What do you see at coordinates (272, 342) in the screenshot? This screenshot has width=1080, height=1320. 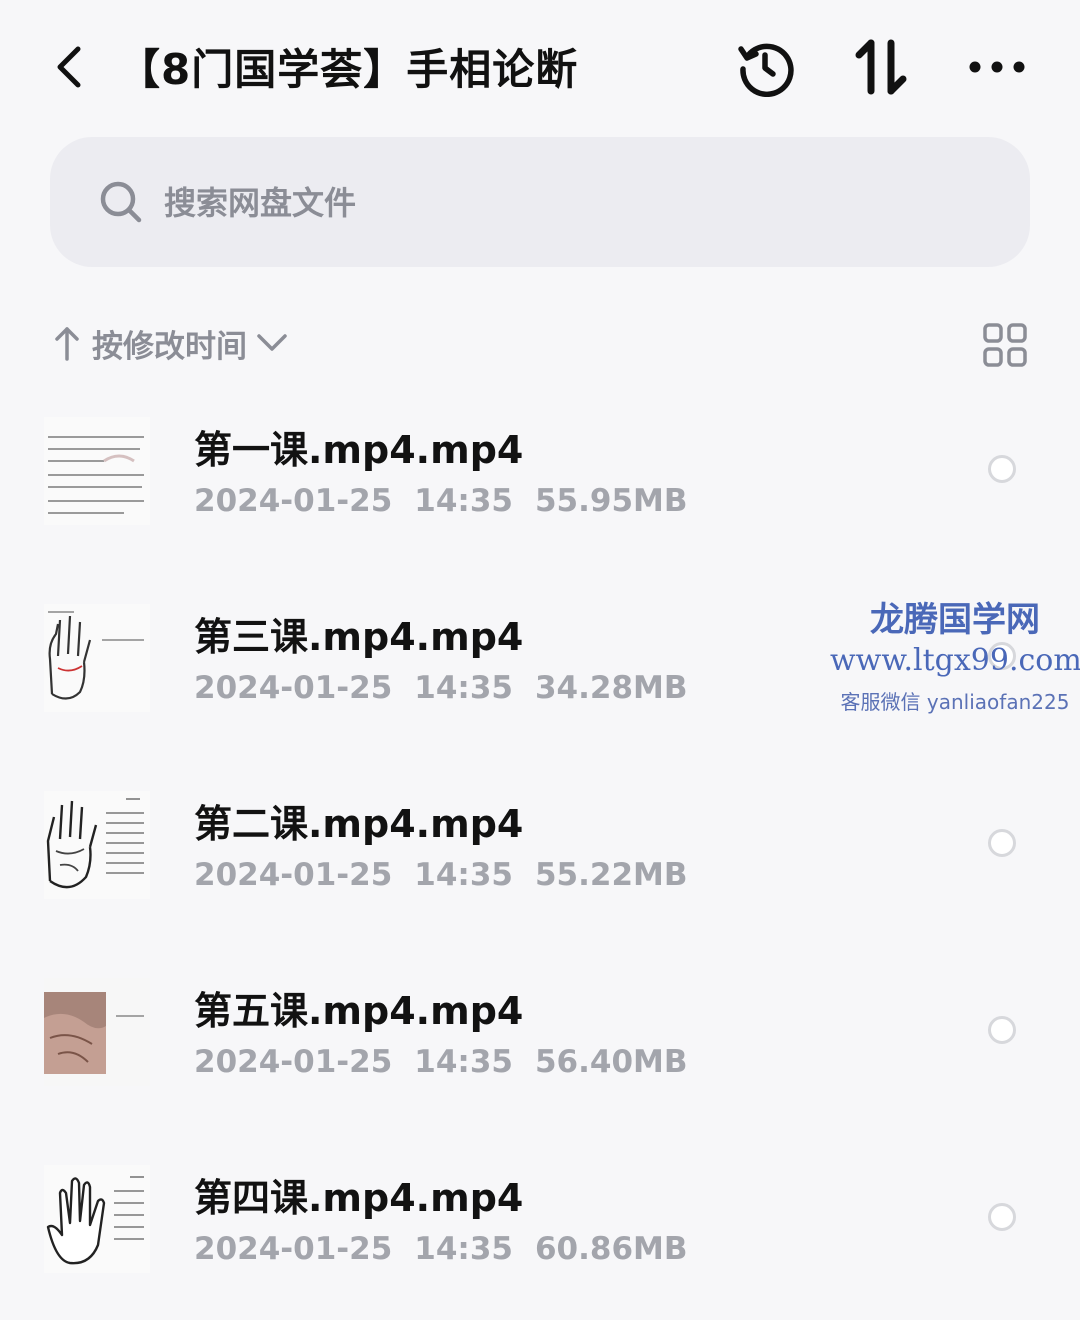 I see `chevron-down-icon` at bounding box center [272, 342].